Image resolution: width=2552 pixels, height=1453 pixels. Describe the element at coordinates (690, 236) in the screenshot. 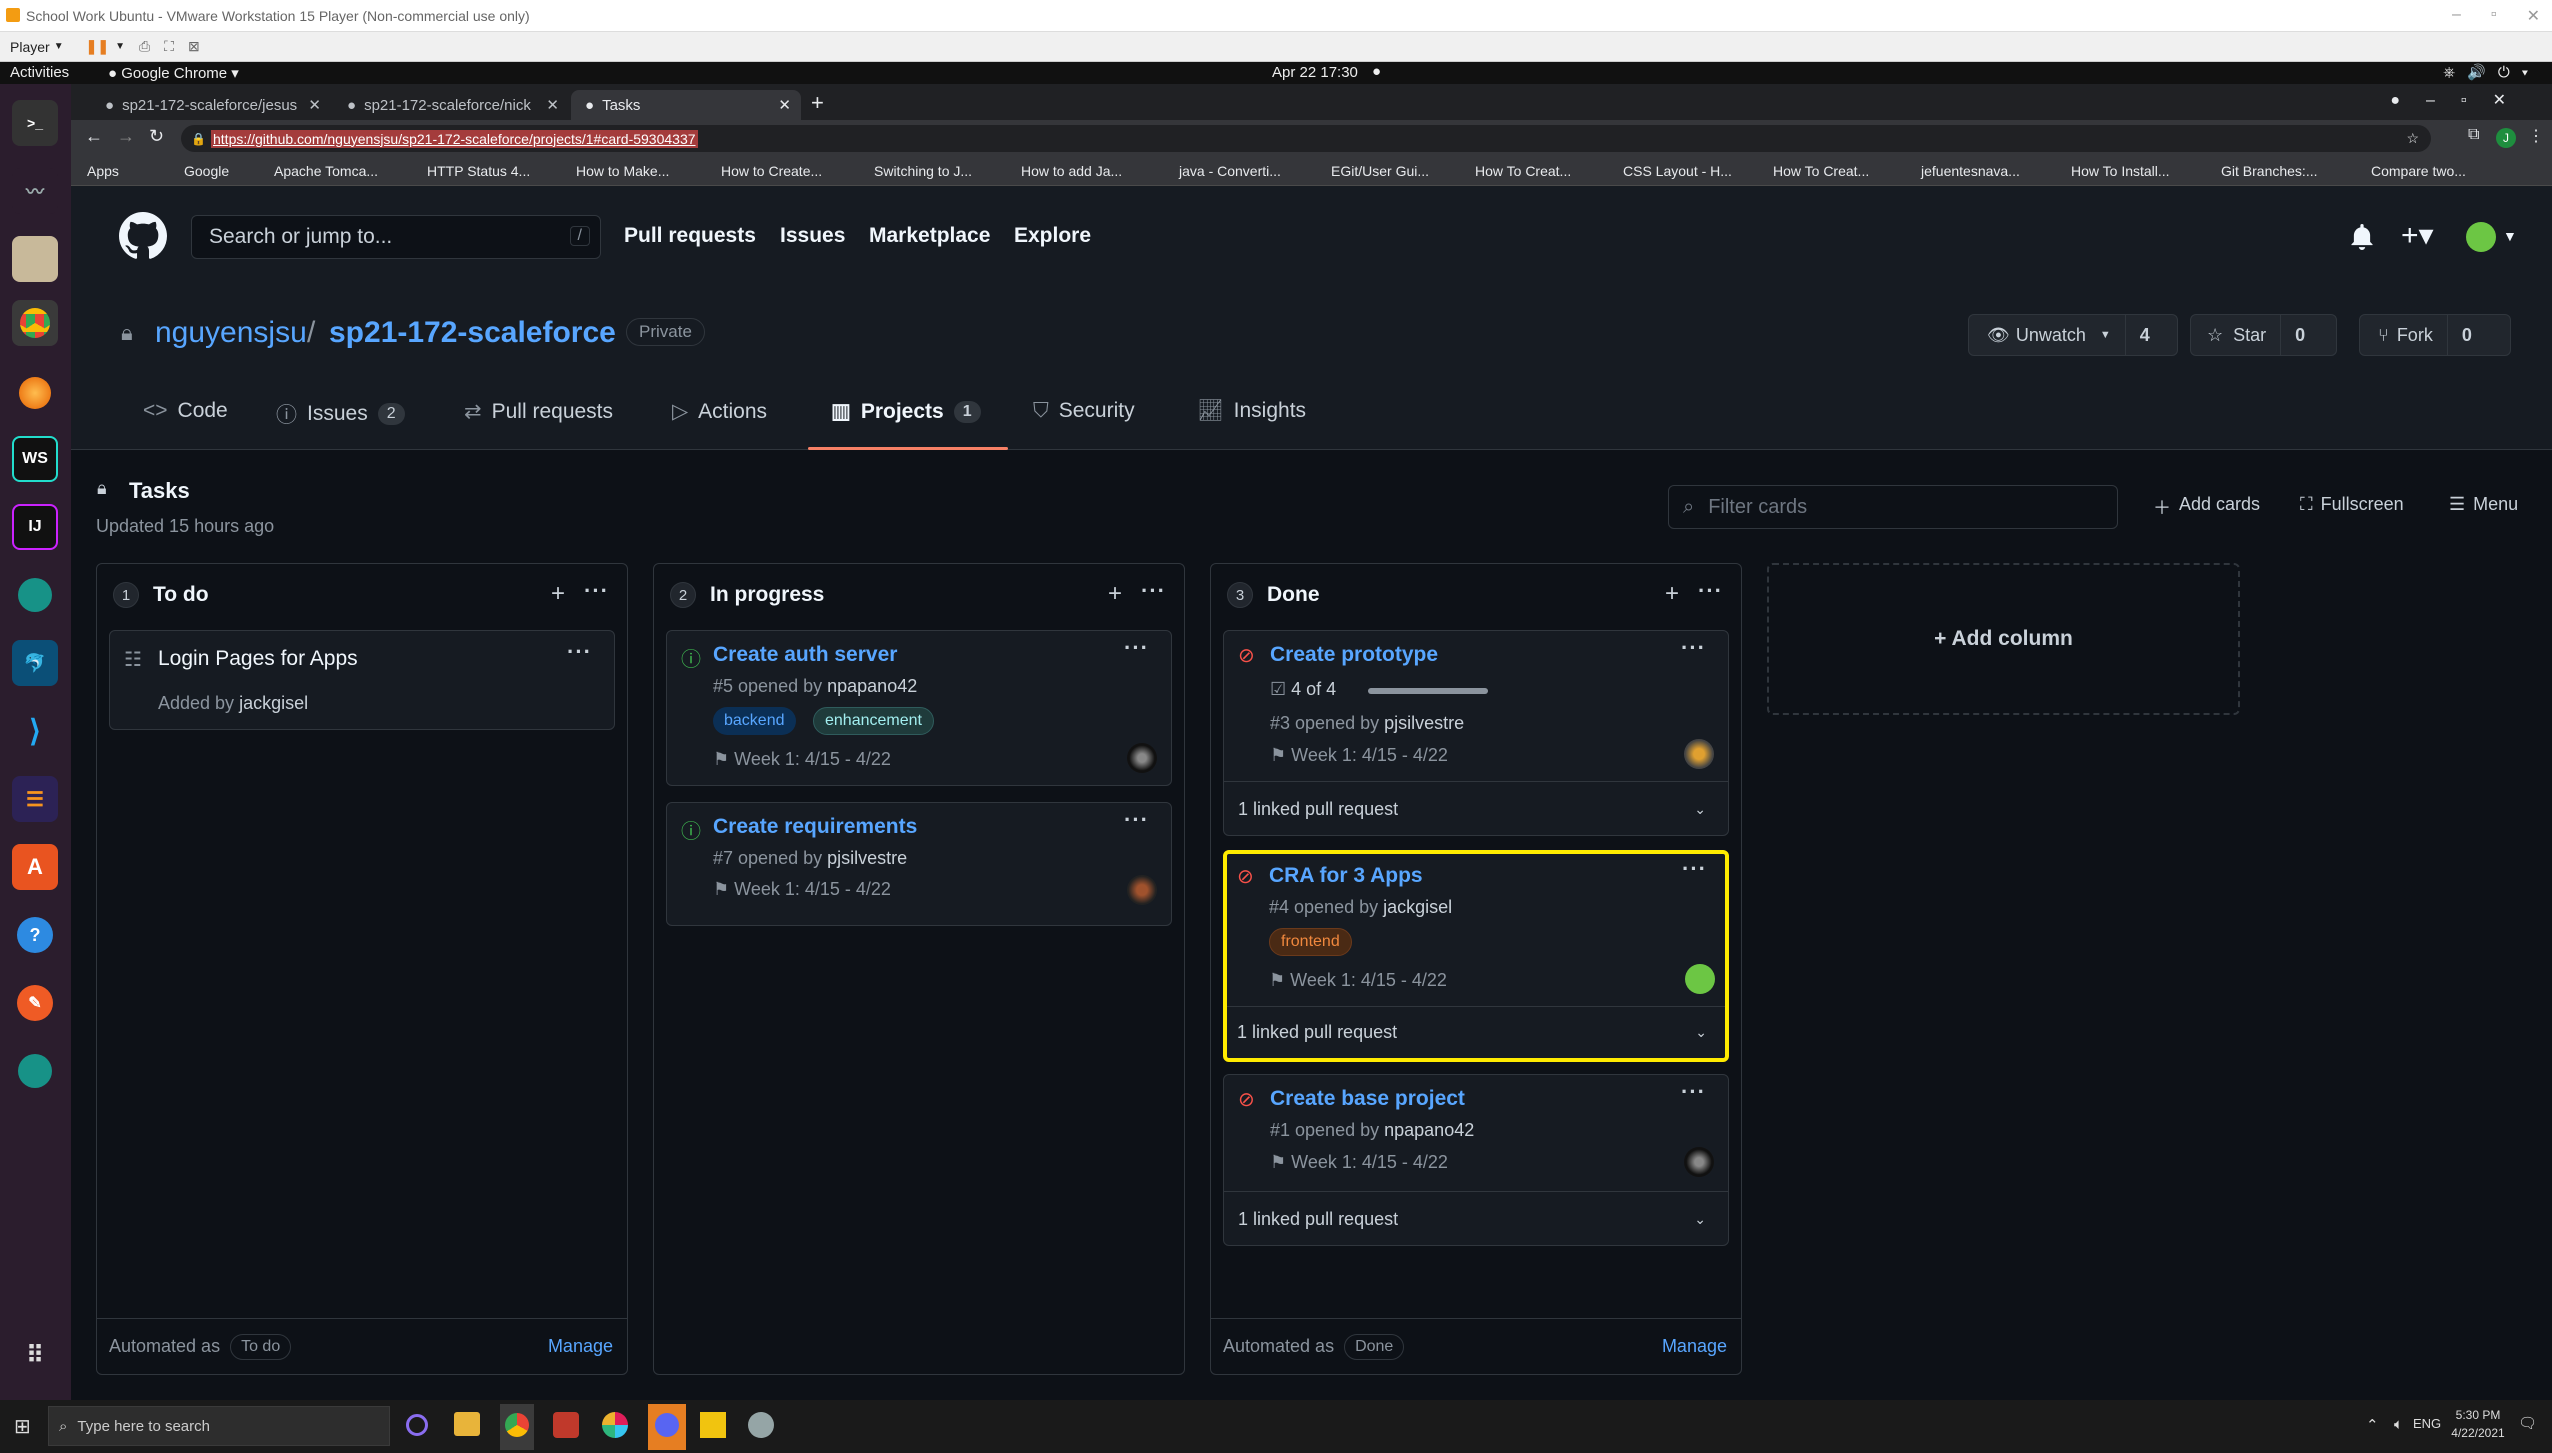

I see `nav-pull-requests: Pull requests` at that location.